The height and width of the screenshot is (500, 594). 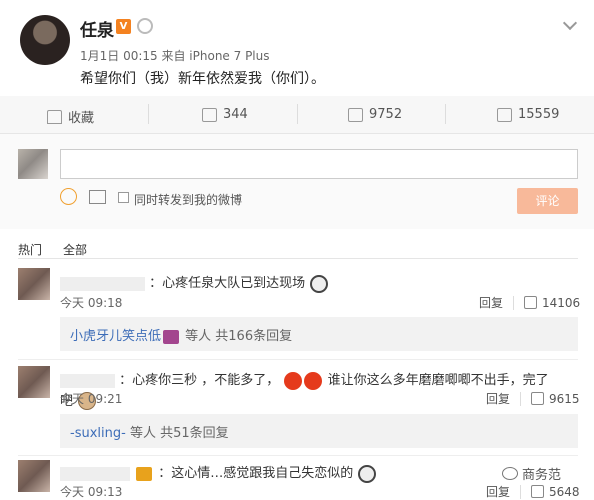 What do you see at coordinates (227, 283) in the screenshot?
I see `comment-text: ：心疼任泉大队已到达现场` at bounding box center [227, 283].